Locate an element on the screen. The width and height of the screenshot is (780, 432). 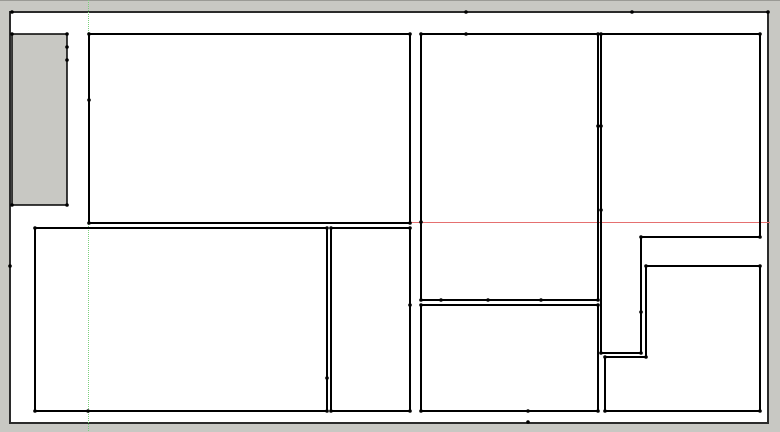
room-shaded-left is located at coordinates (39, 119).